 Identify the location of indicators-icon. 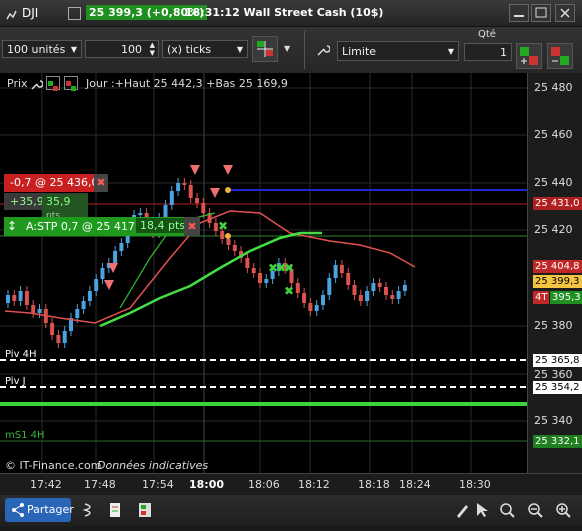
(90, 510).